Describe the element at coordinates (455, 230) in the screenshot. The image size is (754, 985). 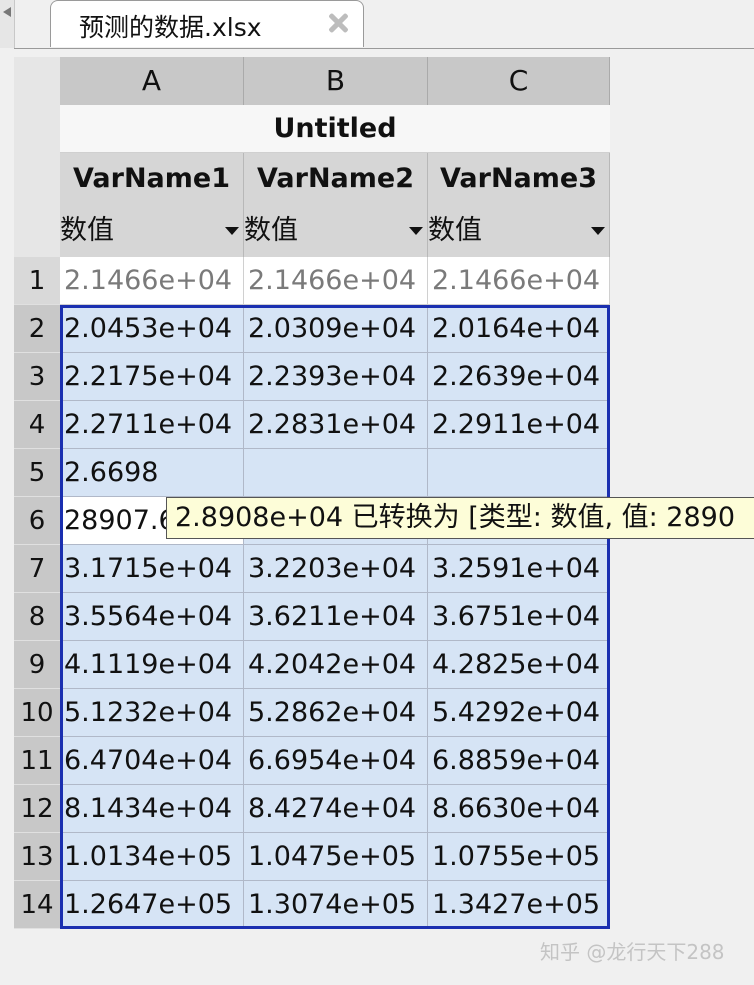
I see `type-label-c: 数值` at that location.